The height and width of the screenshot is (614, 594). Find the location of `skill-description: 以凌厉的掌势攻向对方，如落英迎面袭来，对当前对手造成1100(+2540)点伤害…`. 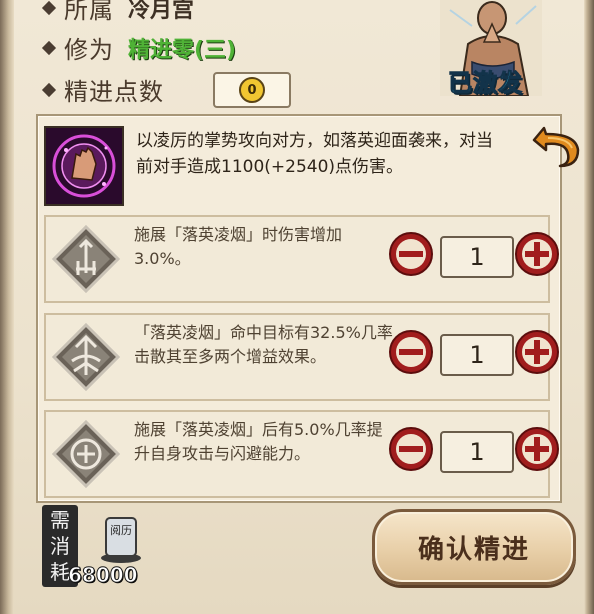

skill-description: 以凌厉的掌势攻向对方，如落英迎面袭来，对当前对手造成1100(+2540)点伤害… is located at coordinates (314, 154).